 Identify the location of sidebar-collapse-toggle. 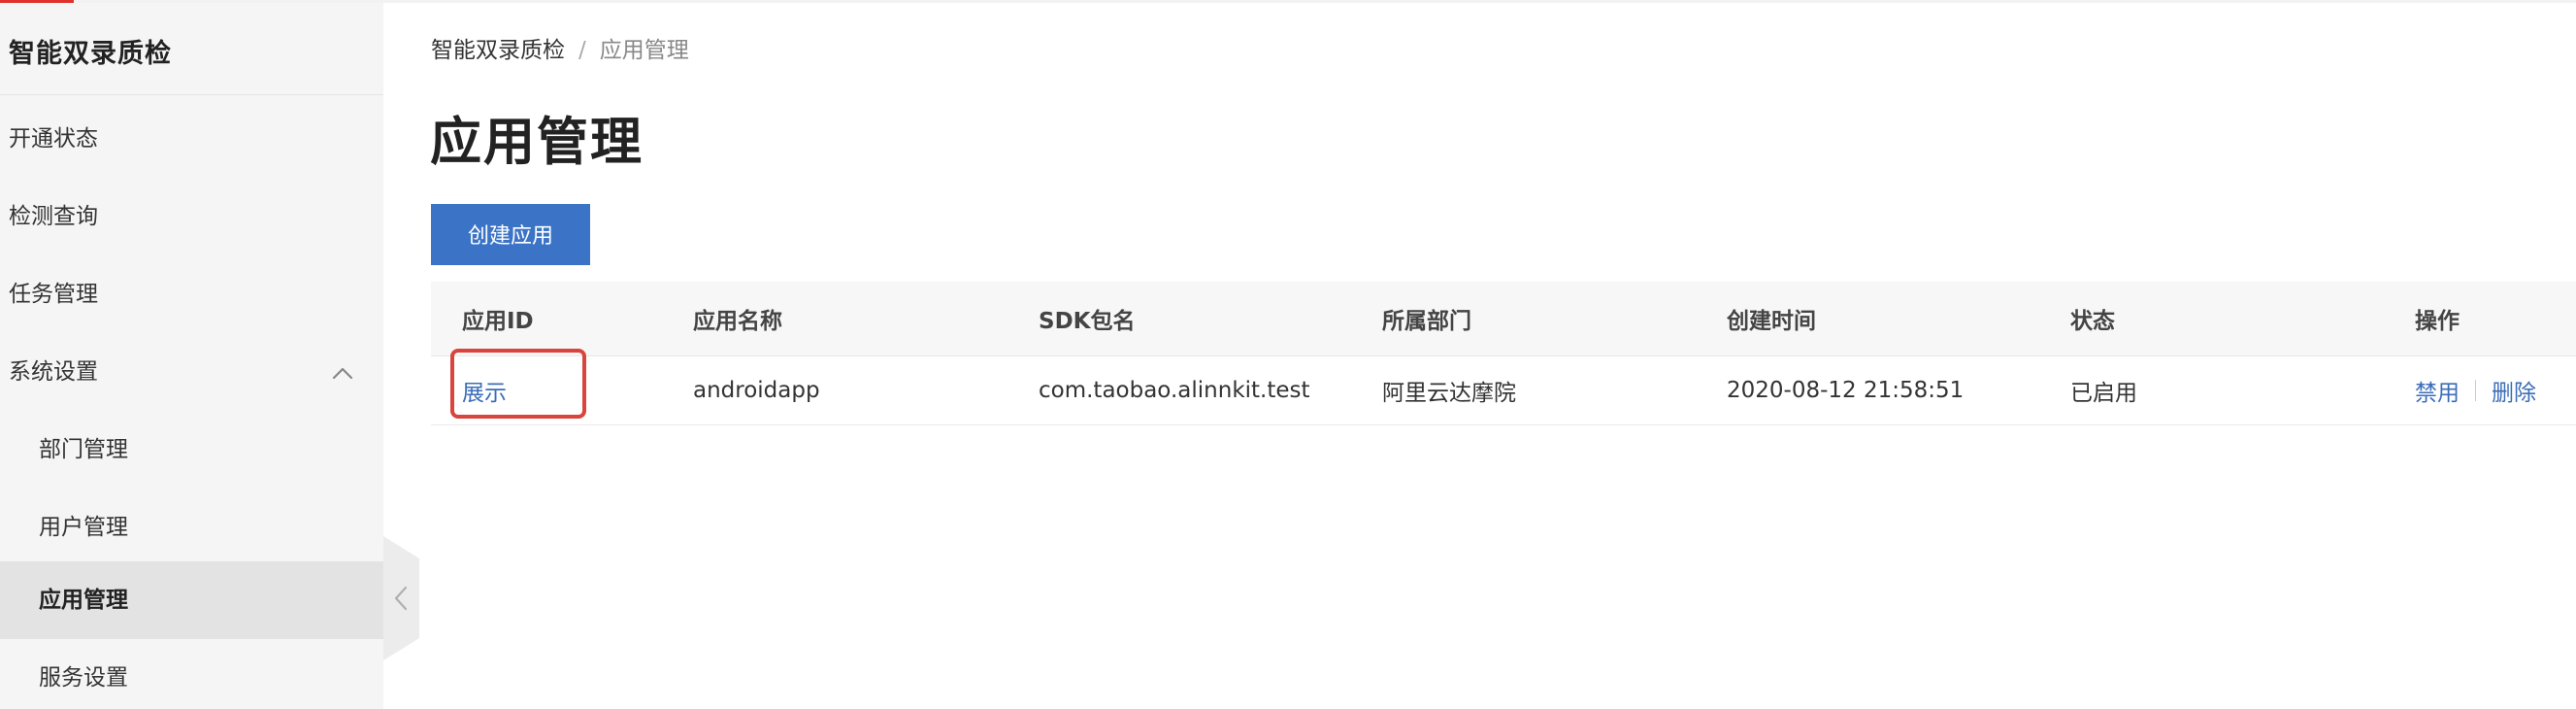
(401, 598).